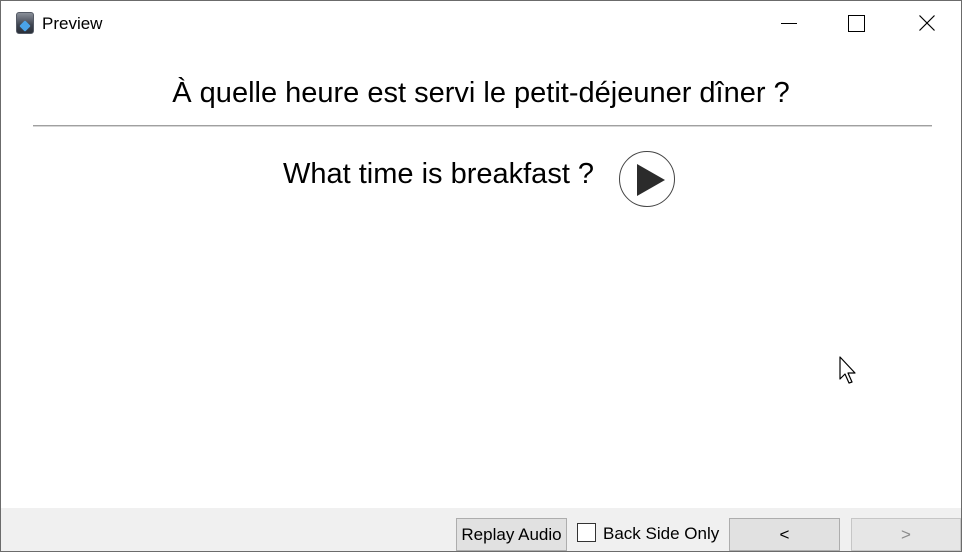 The image size is (962, 552). I want to click on next-card-button: >, so click(906, 534).